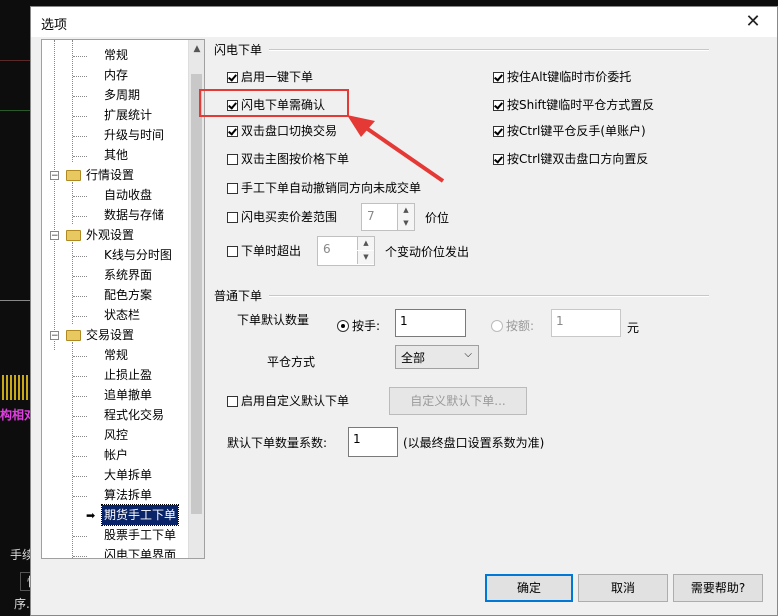 The image size is (778, 616). Describe the element at coordinates (116, 435) in the screenshot. I see `tree-item-risk-control: 风控` at that location.